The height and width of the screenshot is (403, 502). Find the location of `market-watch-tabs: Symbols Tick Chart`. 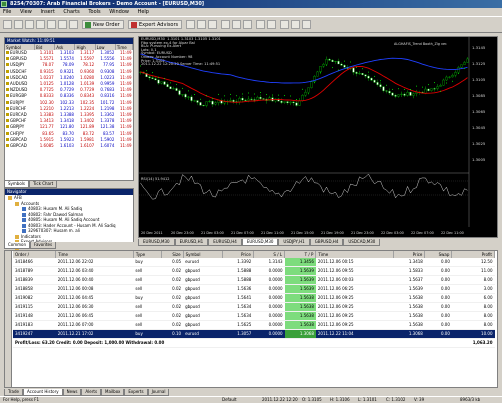

market-watch-tabs: Symbols Tick Chart is located at coordinates (69, 184).